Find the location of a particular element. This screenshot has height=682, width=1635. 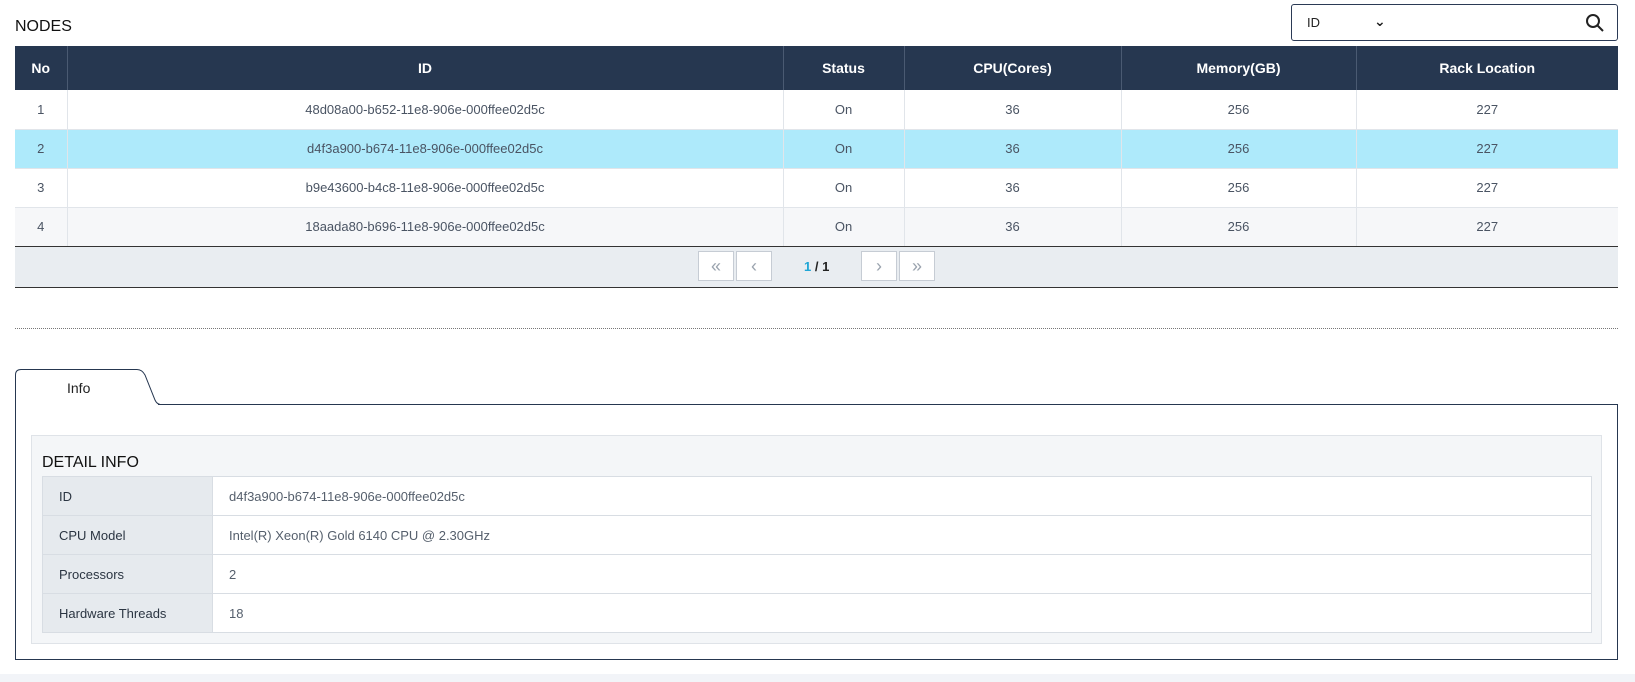

cell-no: 3 is located at coordinates (41, 188).